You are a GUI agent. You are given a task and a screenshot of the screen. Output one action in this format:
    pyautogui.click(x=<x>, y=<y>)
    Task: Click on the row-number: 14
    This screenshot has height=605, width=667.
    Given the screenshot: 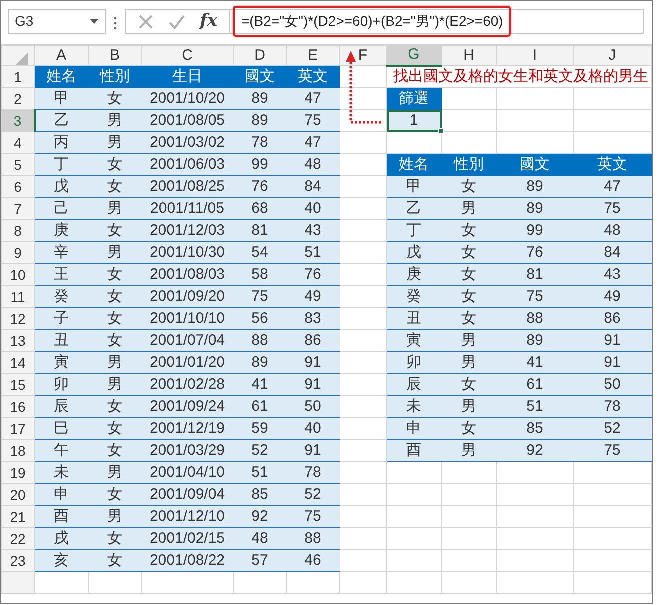 What is the action you would take?
    pyautogui.click(x=18, y=363)
    